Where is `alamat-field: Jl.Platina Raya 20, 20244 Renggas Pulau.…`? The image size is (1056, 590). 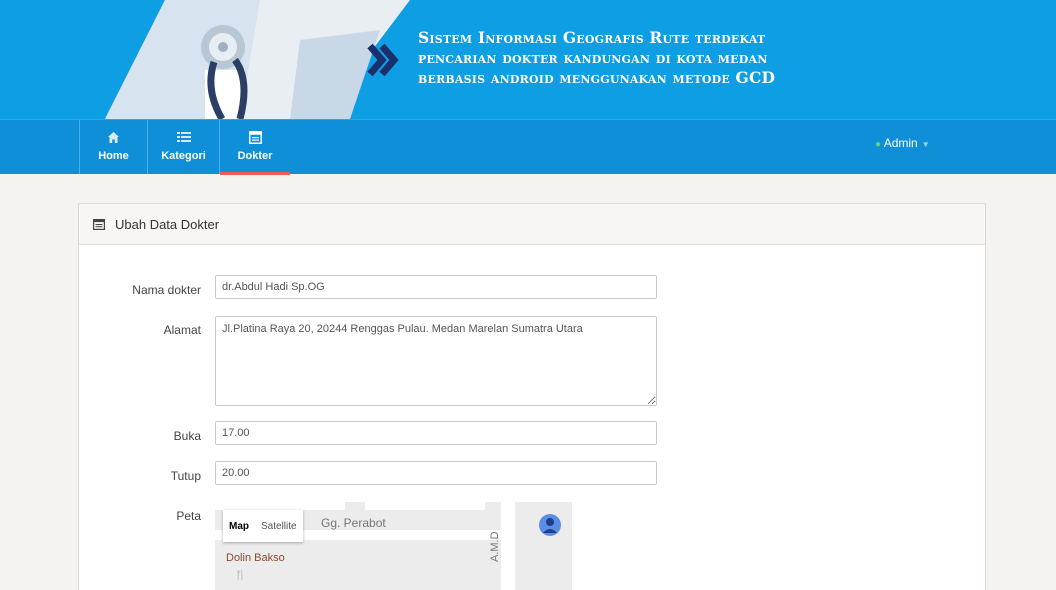
alamat-field: Jl.Platina Raya 20, 20244 Renggas Pulau.… is located at coordinates (436, 361).